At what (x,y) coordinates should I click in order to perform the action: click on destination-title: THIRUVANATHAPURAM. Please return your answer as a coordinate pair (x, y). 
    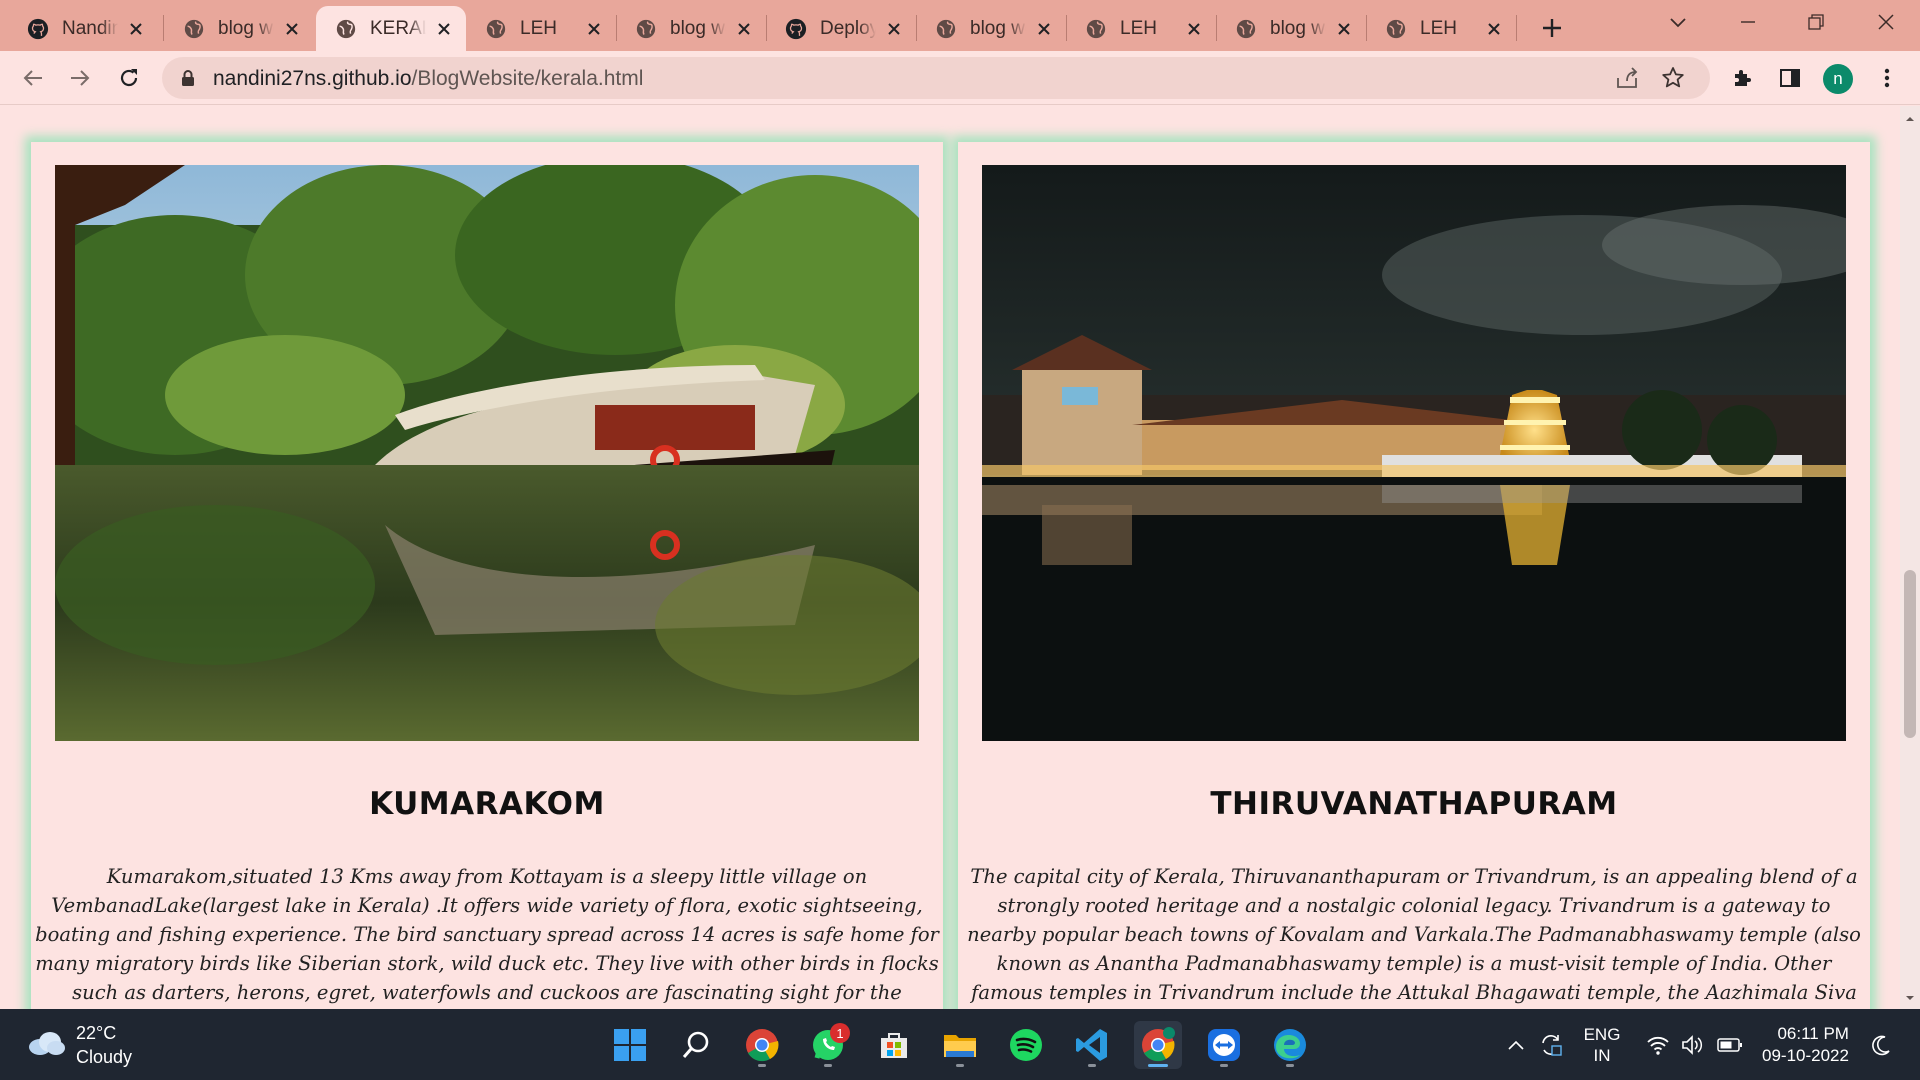
    Looking at the image, I should click on (1414, 804).